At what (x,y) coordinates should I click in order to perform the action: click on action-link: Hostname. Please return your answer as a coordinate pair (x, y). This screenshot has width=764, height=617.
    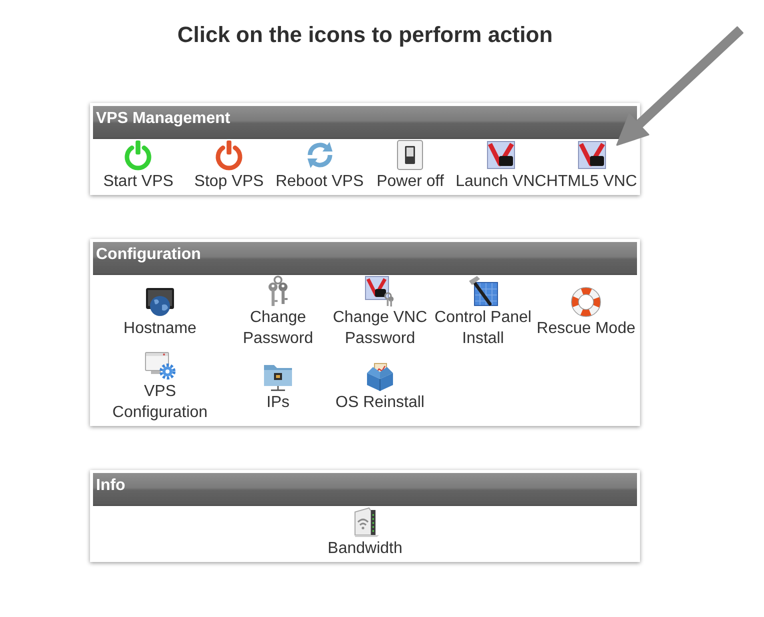
    Looking at the image, I should click on (160, 312).